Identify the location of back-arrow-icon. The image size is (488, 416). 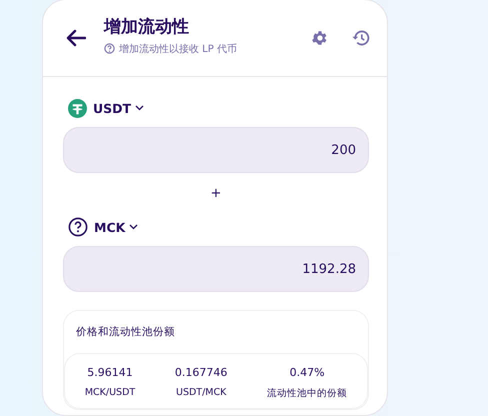
(76, 38).